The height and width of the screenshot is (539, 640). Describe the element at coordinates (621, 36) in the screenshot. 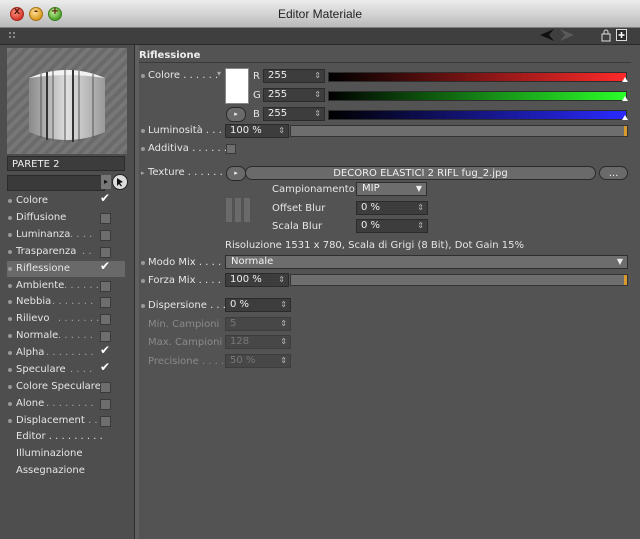

I see `add-window-icon` at that location.